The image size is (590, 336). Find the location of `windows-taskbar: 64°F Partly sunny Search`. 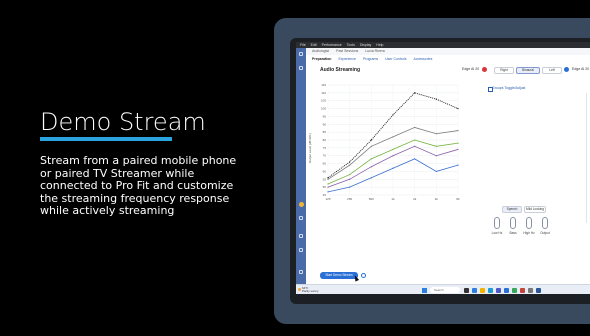

windows-taskbar: 64°F Partly sunny Search is located at coordinates (443, 289).